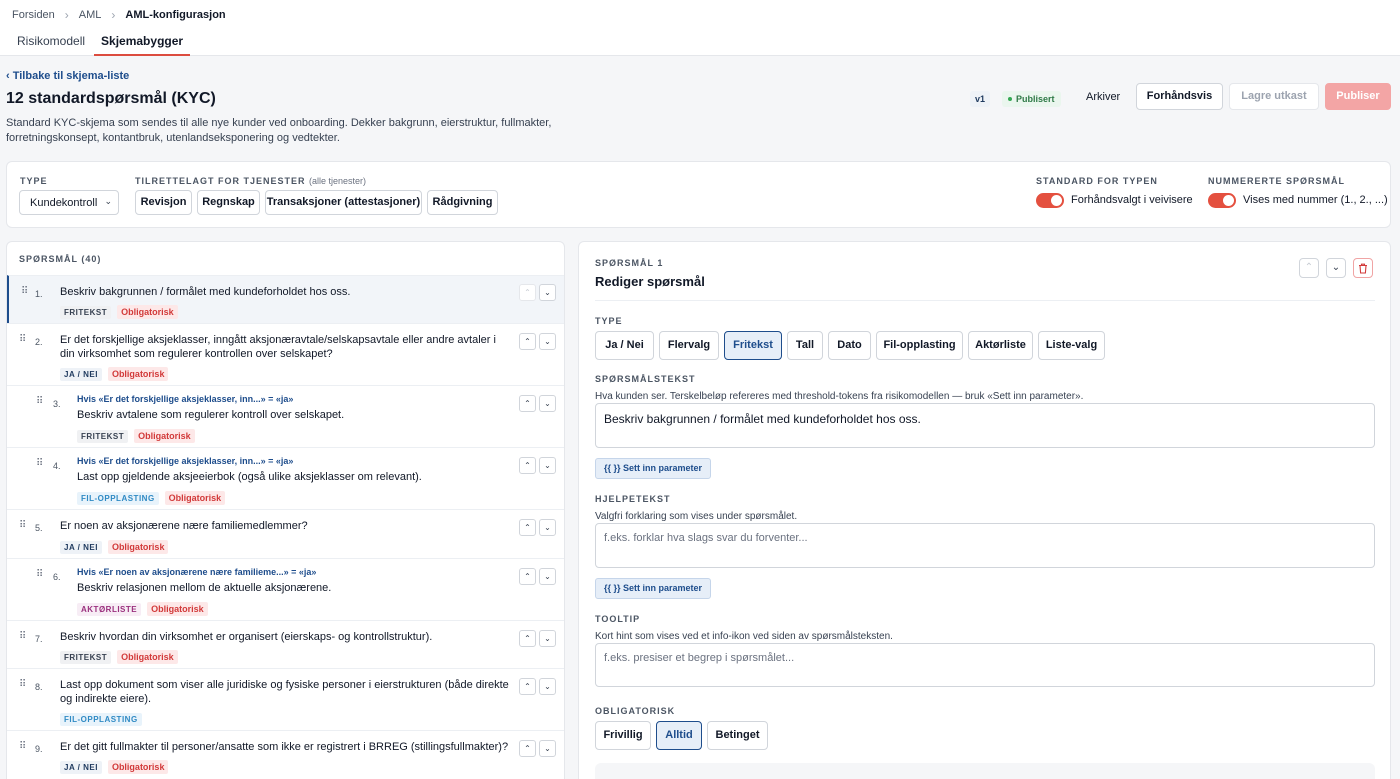  What do you see at coordinates (67, 76) in the screenshot?
I see `back-link: ‹ Tilbake til skjema-liste` at bounding box center [67, 76].